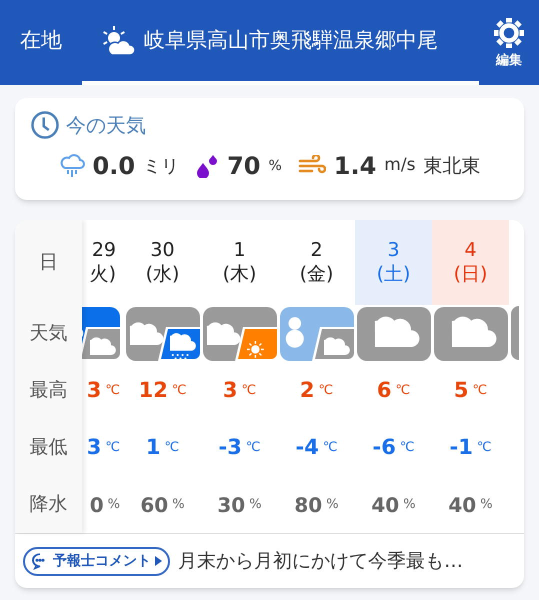 The height and width of the screenshot is (600, 539). Describe the element at coordinates (153, 390) in the screenshot. I see `high-temp: 12` at that location.